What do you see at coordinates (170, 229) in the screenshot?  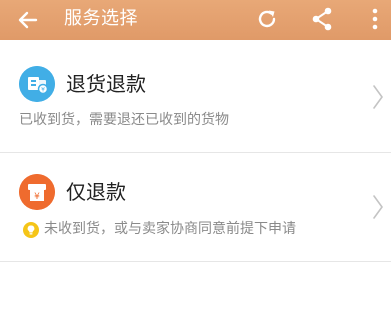 I see `option-description: 未收到货，或与卖家协商同意前提下申请` at bounding box center [170, 229].